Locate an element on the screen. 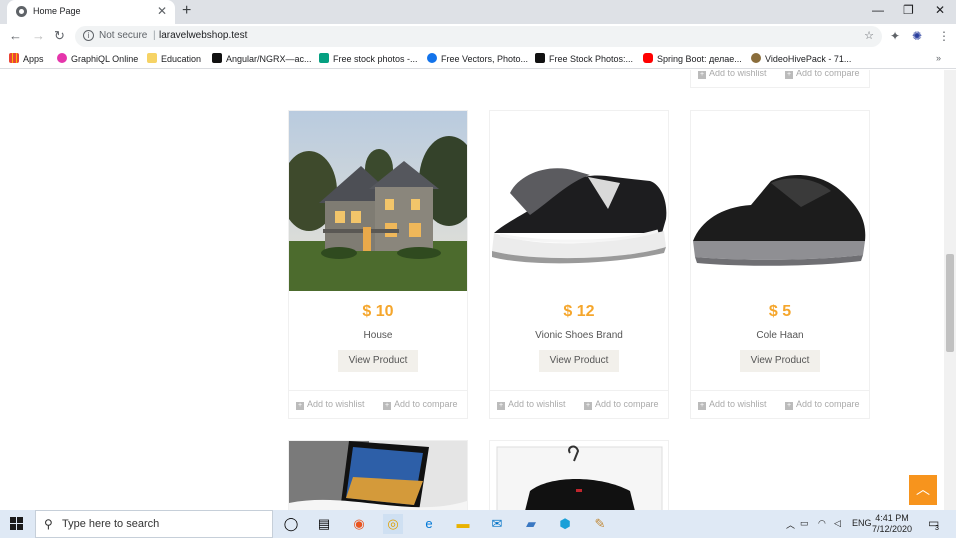  back-button: ← is located at coordinates (15, 35).